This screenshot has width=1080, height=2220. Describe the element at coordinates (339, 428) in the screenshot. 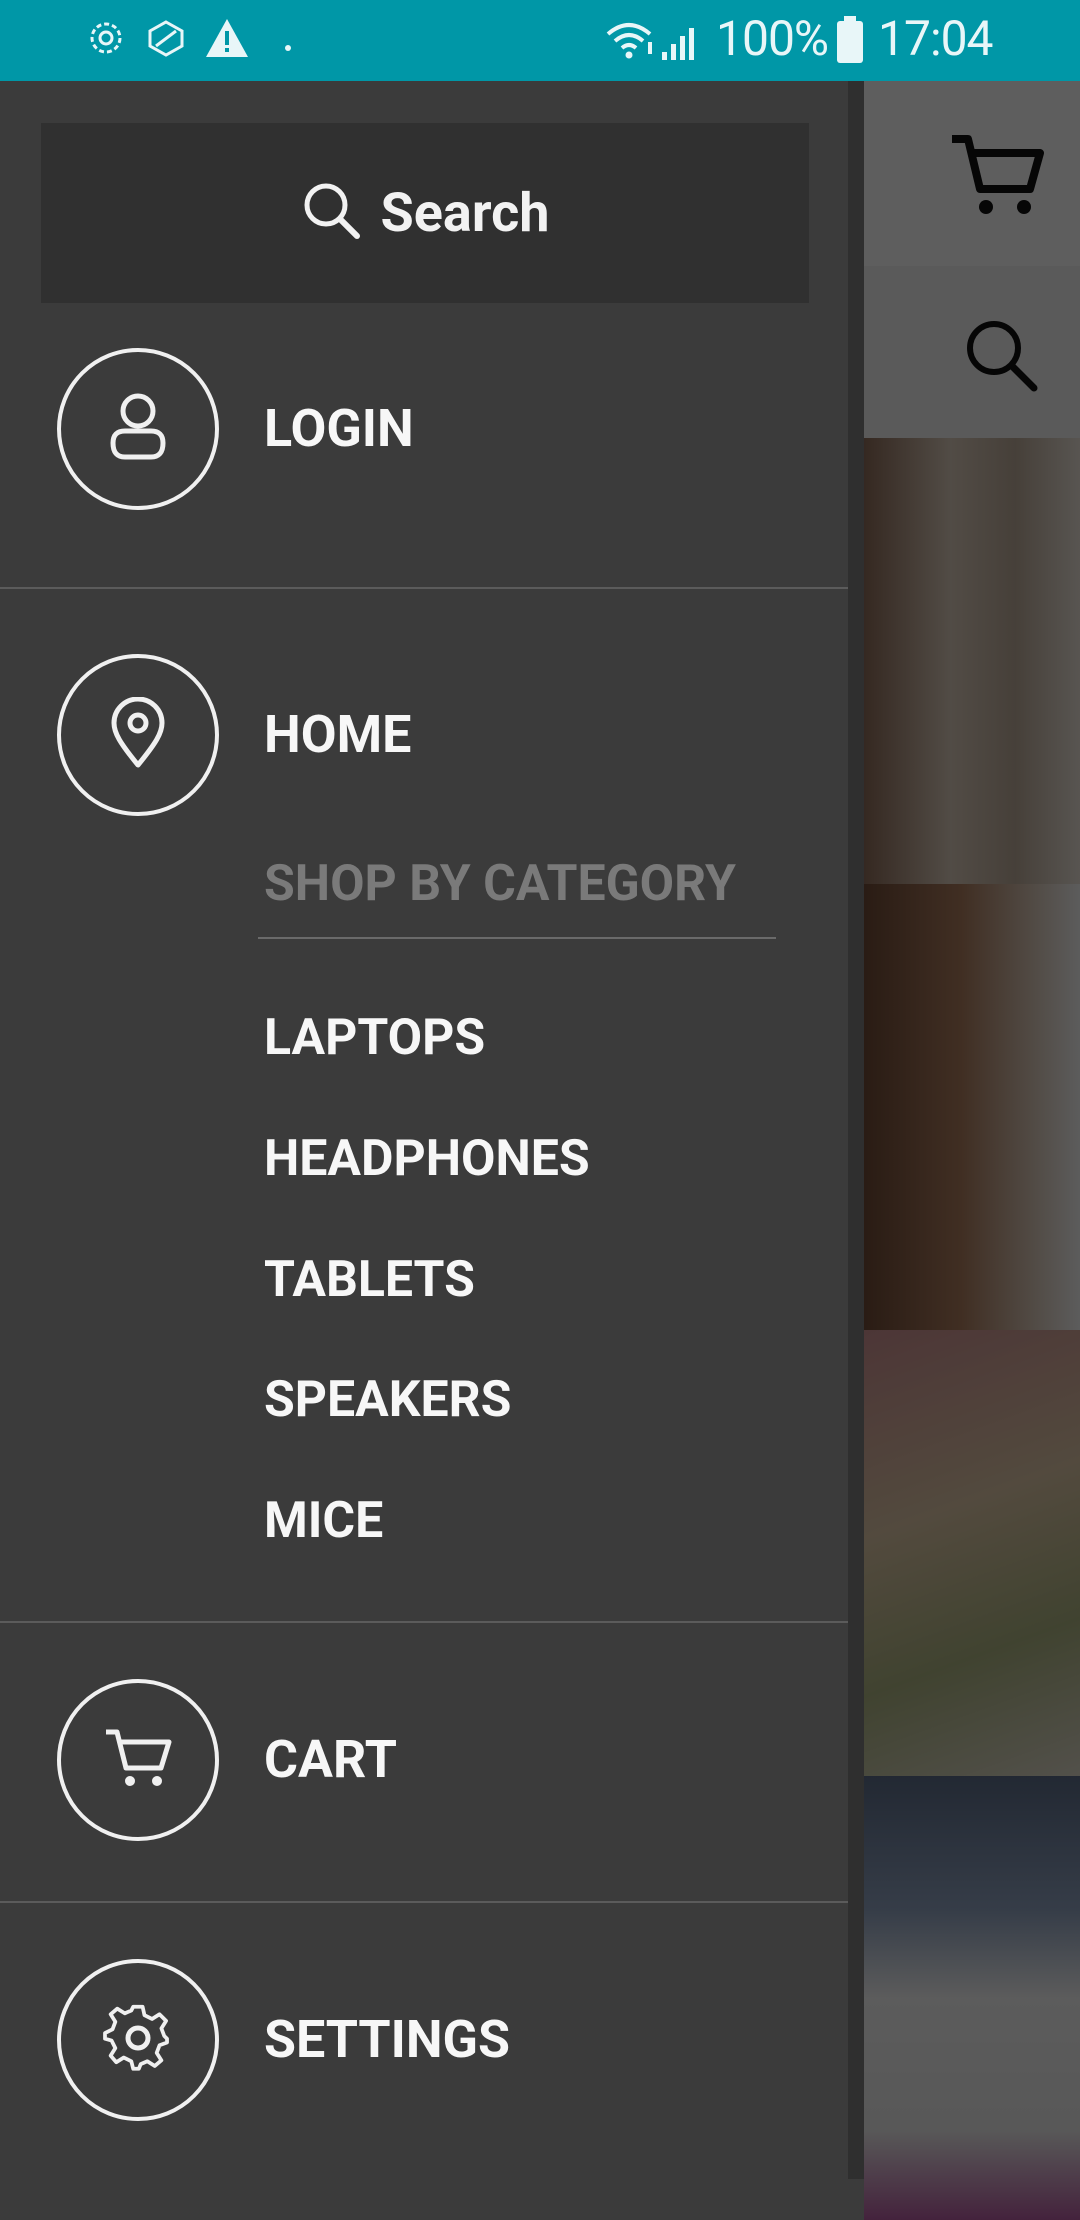

I see `login-label: LOGIN` at that location.